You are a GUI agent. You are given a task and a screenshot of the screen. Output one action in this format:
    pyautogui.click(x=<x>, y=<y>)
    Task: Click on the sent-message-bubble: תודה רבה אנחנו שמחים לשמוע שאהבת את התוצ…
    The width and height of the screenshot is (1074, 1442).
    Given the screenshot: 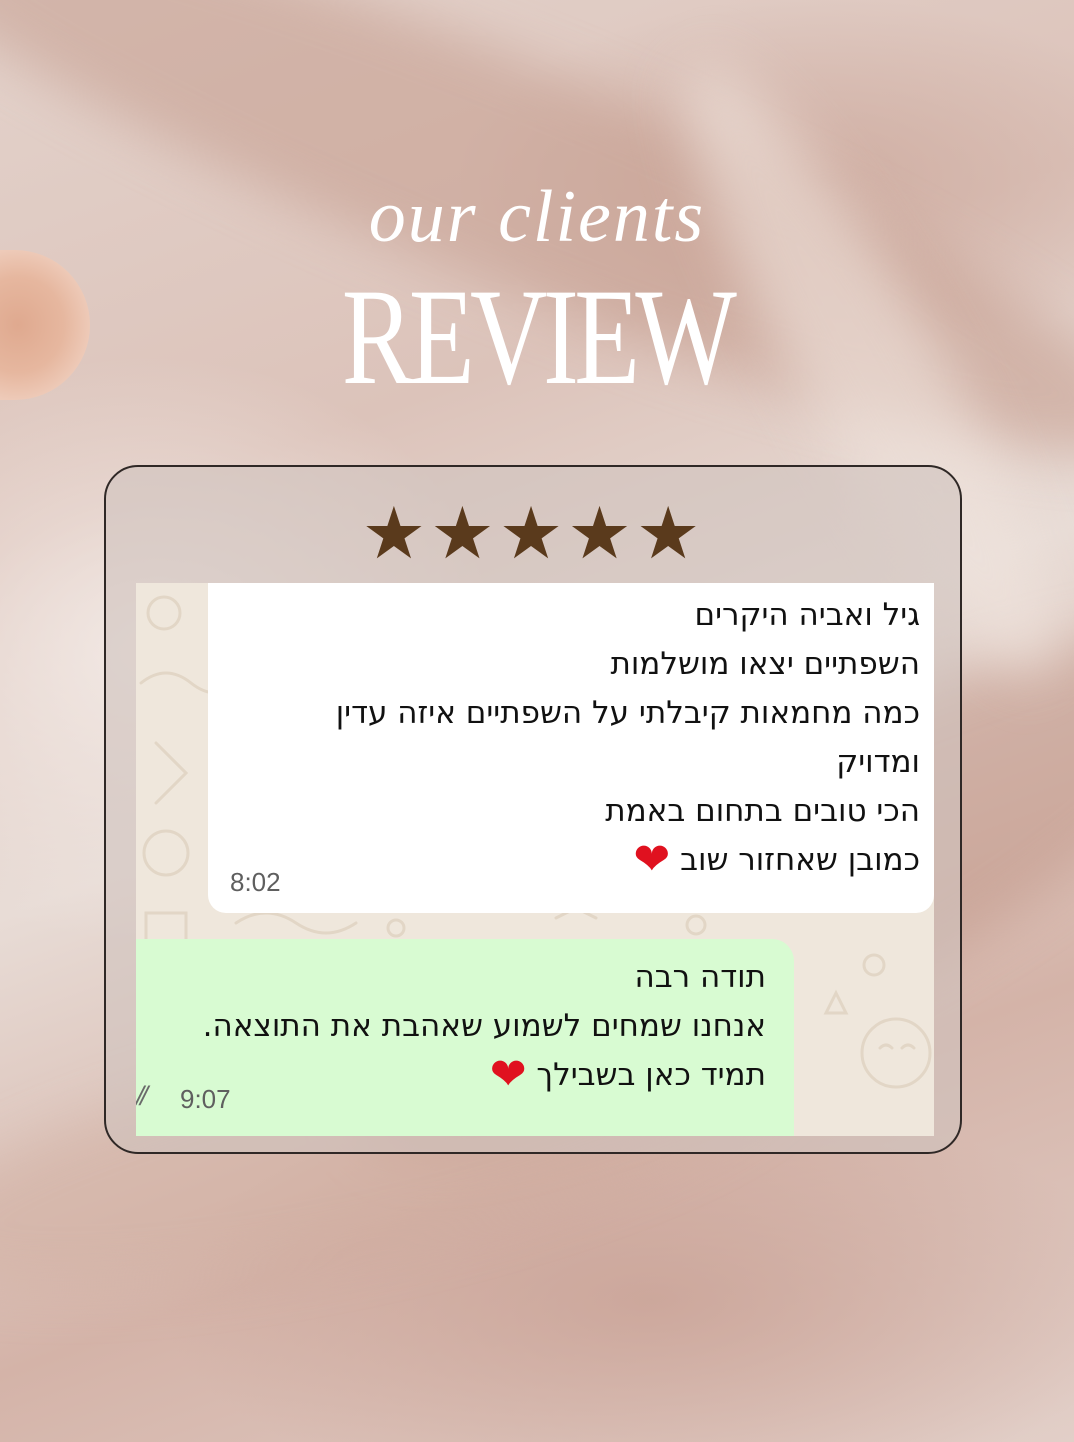 What is the action you would take?
    pyautogui.click(x=465, y=1037)
    